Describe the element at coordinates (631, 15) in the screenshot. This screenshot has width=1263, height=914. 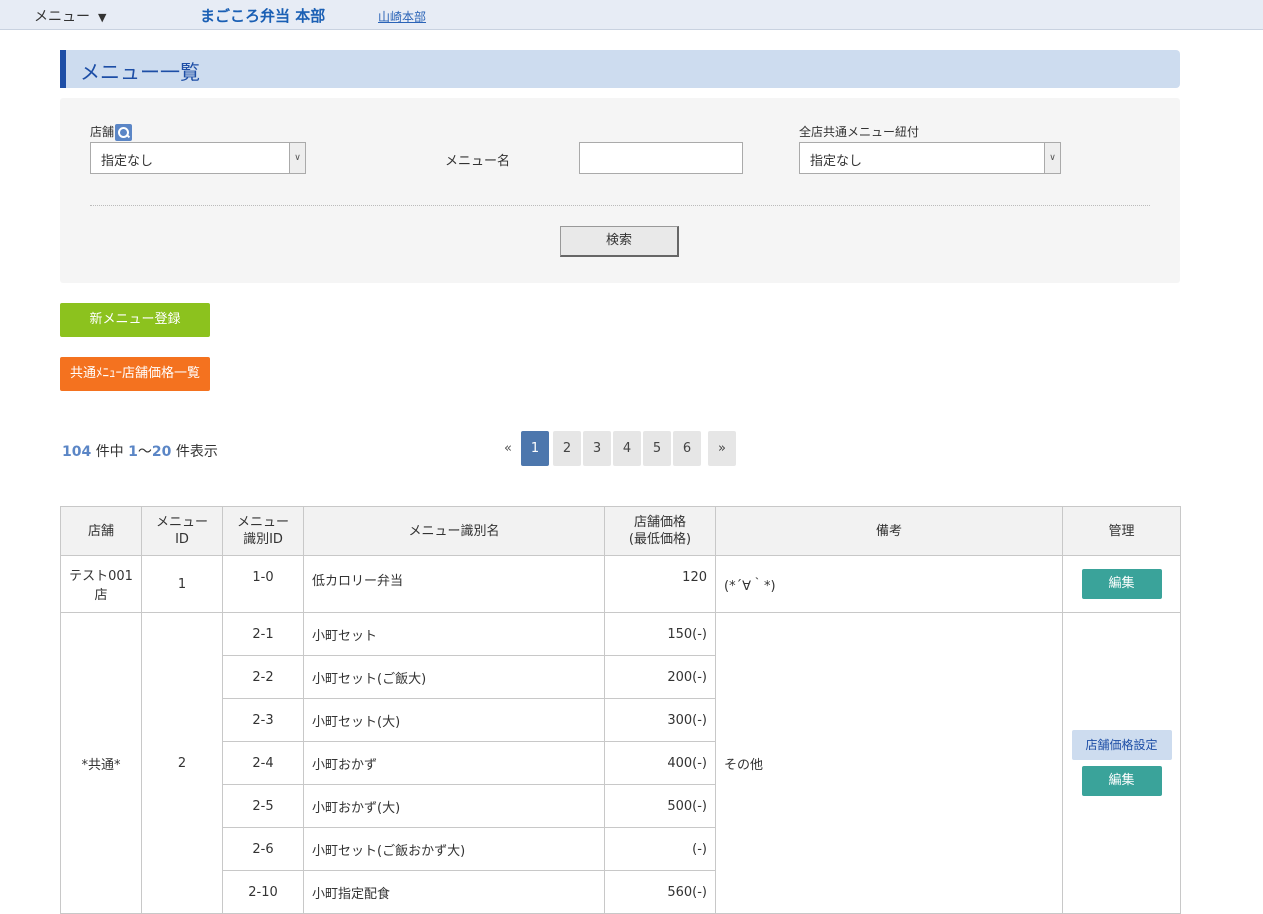
I see `top-bar: メニュー ▼ まごころ弁当 本部 山崎本部` at that location.